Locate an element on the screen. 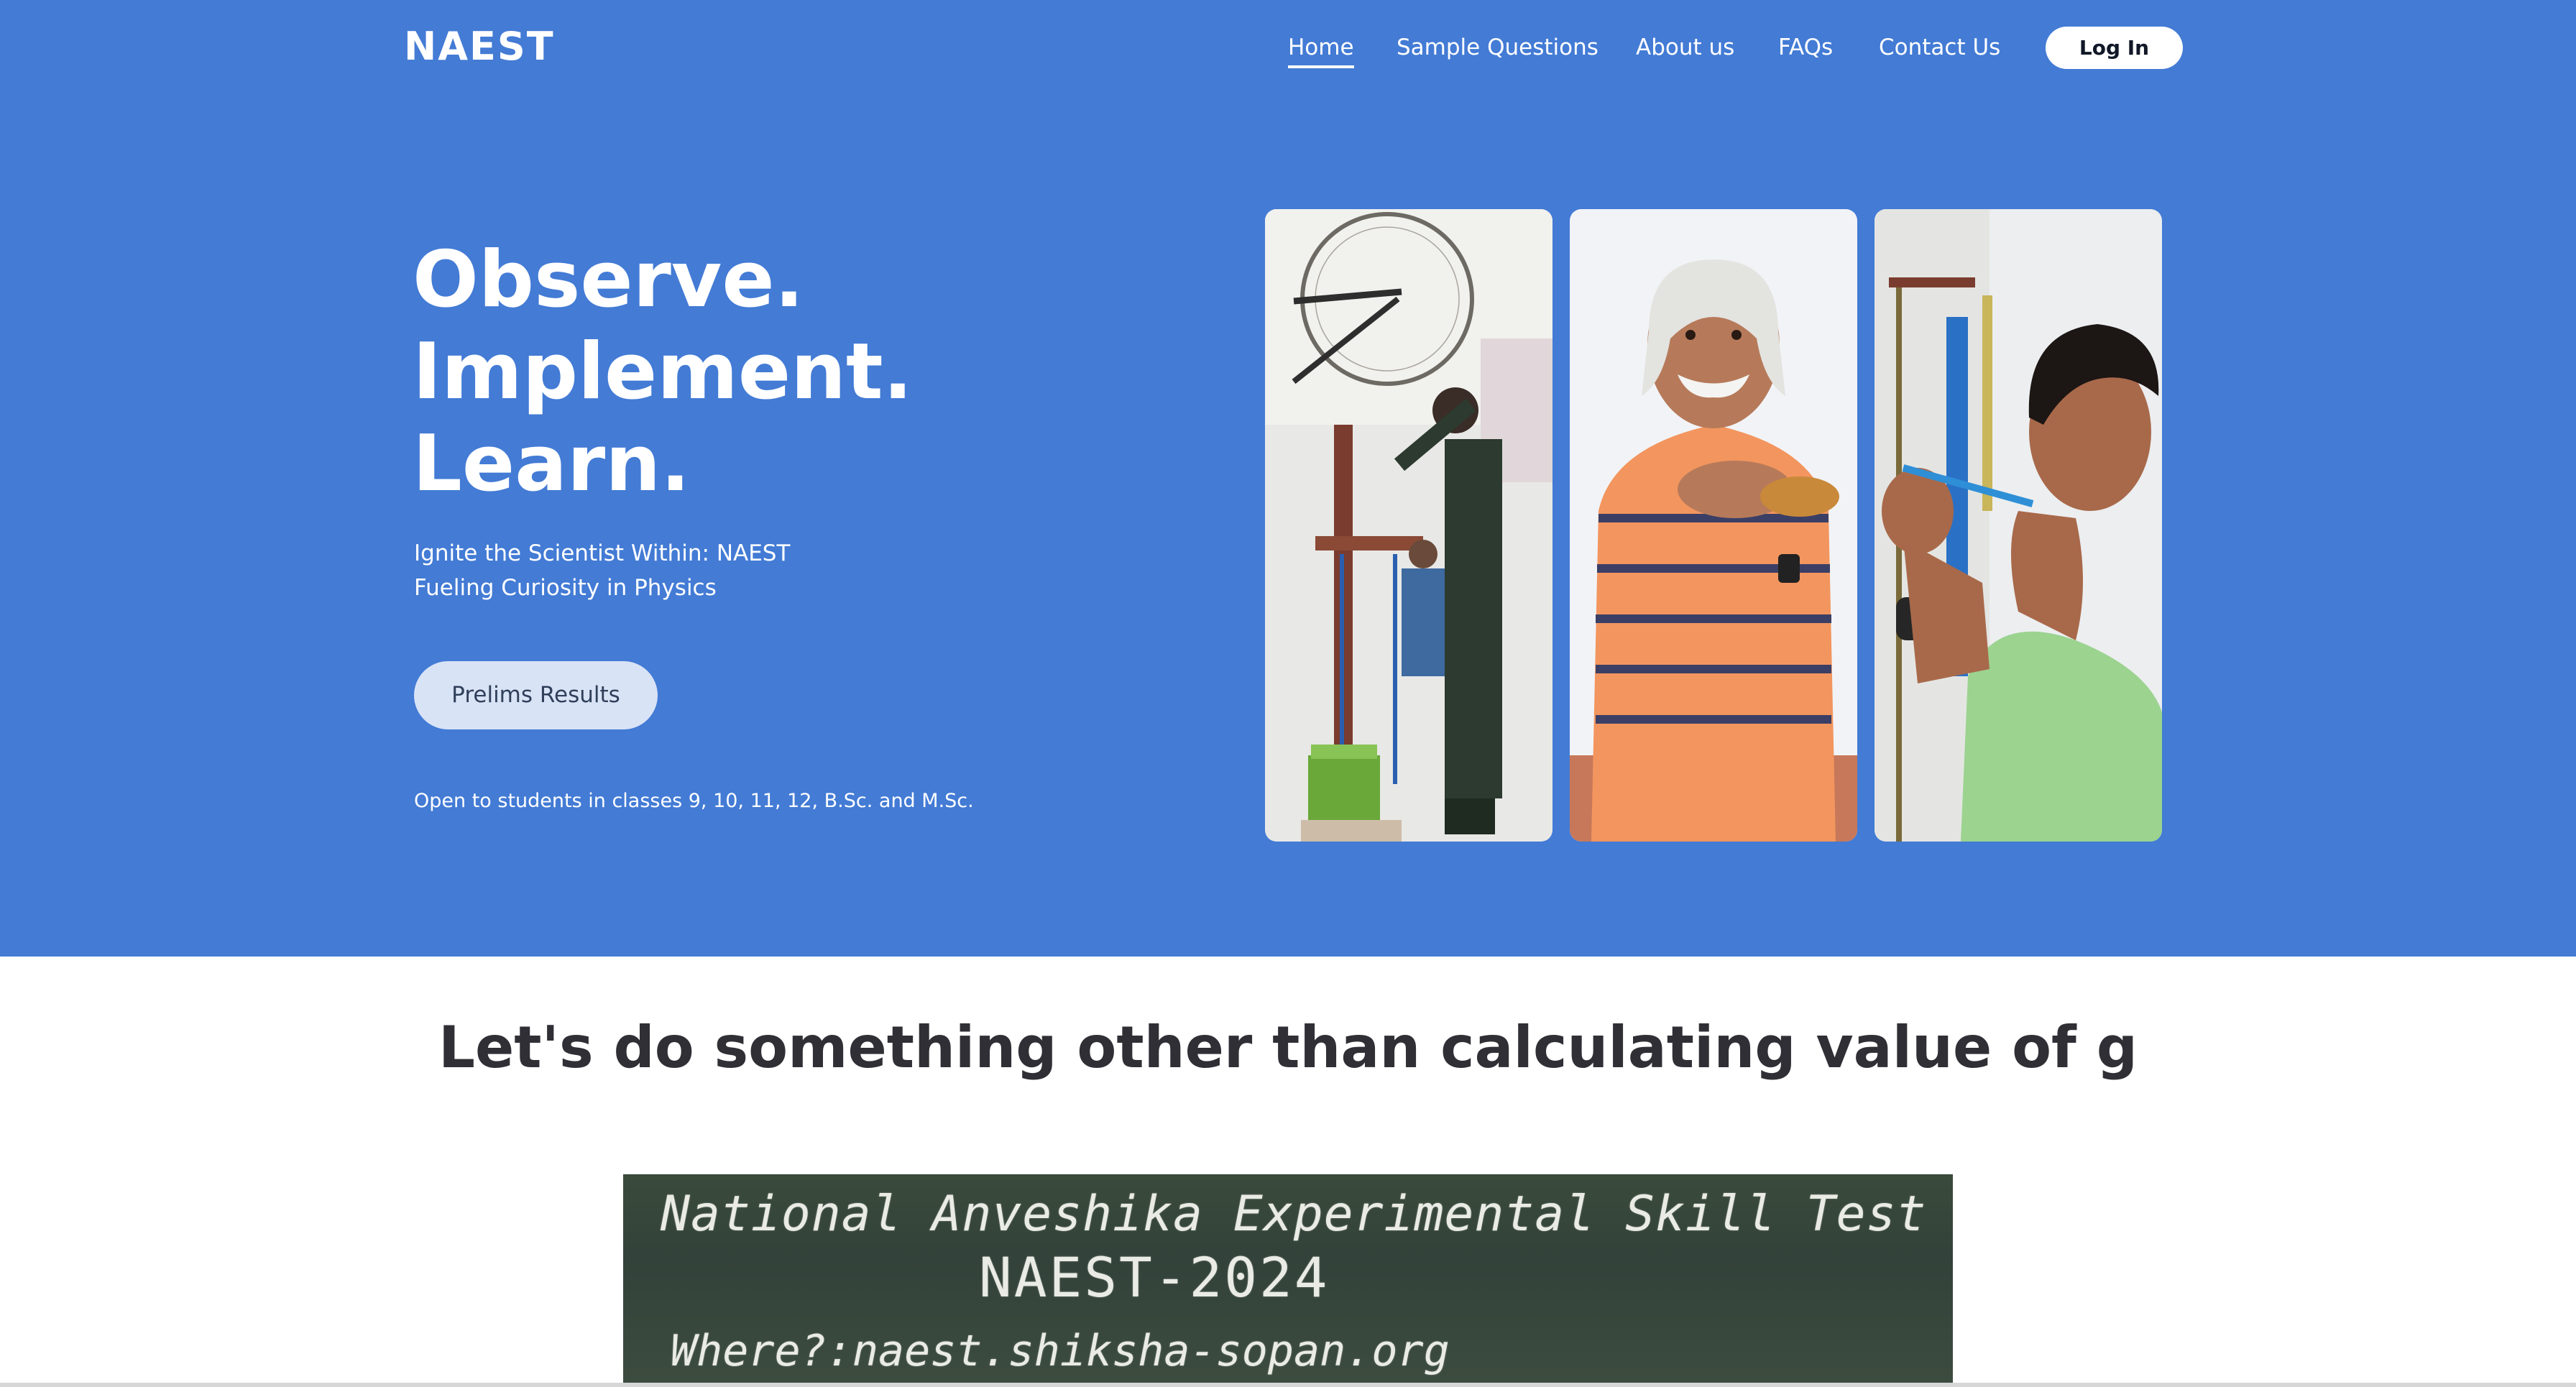 The width and height of the screenshot is (2576, 1387). student-experiment-photo is located at coordinates (1408, 526).